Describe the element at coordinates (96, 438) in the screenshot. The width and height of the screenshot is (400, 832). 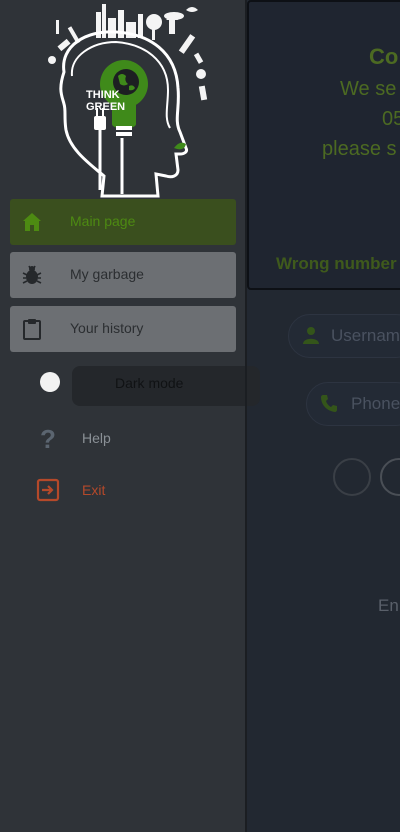
I see `help-label: Help` at that location.